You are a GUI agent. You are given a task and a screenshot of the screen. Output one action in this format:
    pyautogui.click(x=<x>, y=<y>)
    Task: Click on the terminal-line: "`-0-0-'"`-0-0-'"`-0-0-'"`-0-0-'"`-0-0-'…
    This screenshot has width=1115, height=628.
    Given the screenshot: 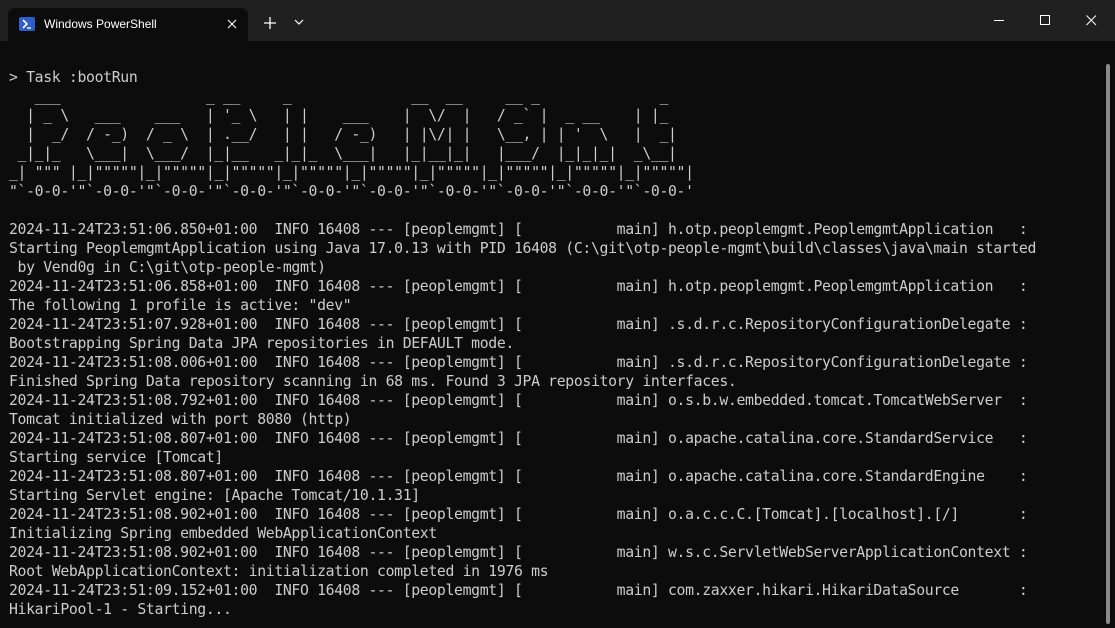 What is the action you would take?
    pyautogui.click(x=351, y=191)
    